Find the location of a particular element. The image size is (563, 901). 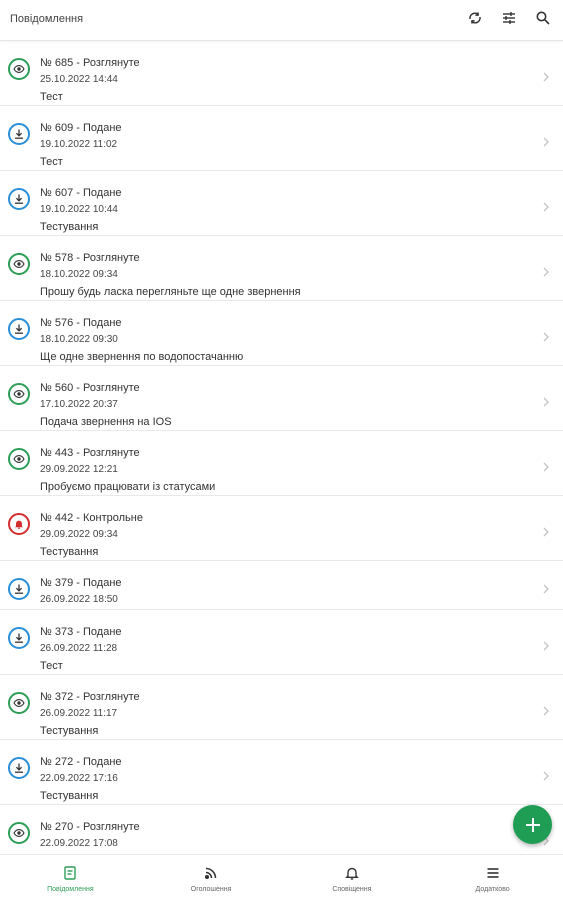

appeal-number: № 442 is located at coordinates (57, 518).